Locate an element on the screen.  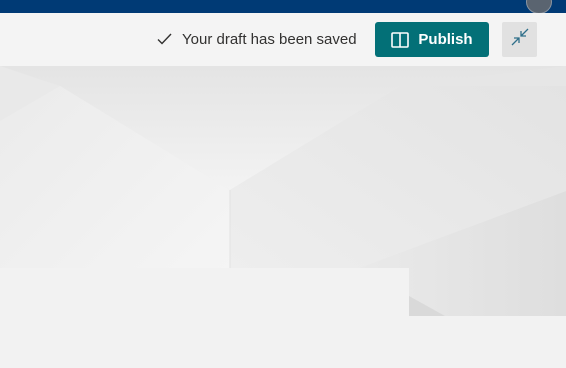
collapse-button is located at coordinates (519, 39).